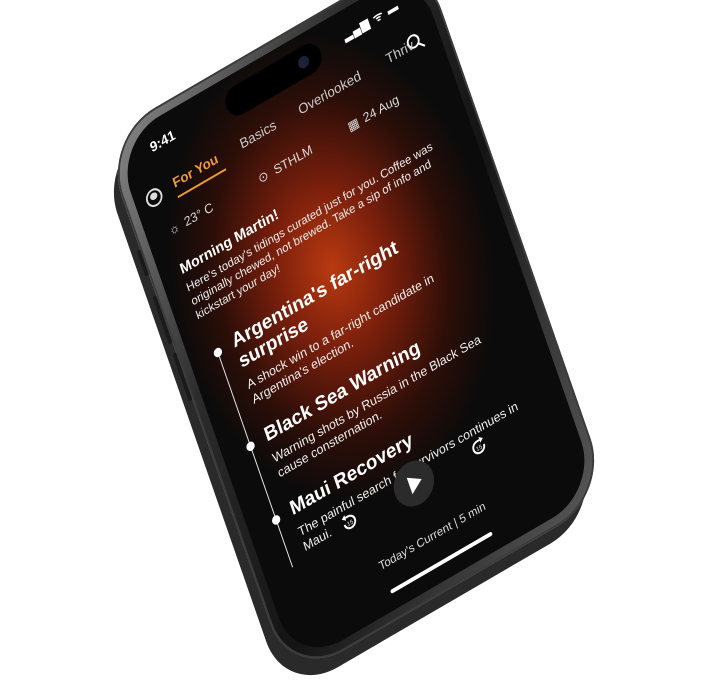  What do you see at coordinates (199, 214) in the screenshot?
I see `weather-label: 23° C` at bounding box center [199, 214].